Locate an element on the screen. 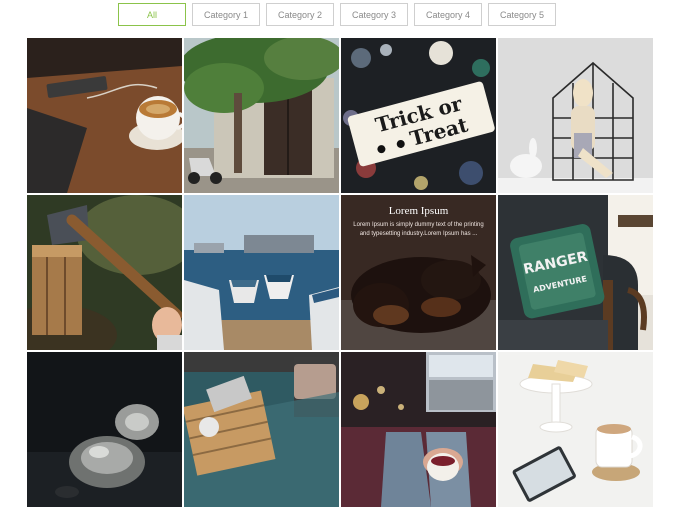  gallery-item-trick-or-treat: Trick or Treat is located at coordinates (418, 115).